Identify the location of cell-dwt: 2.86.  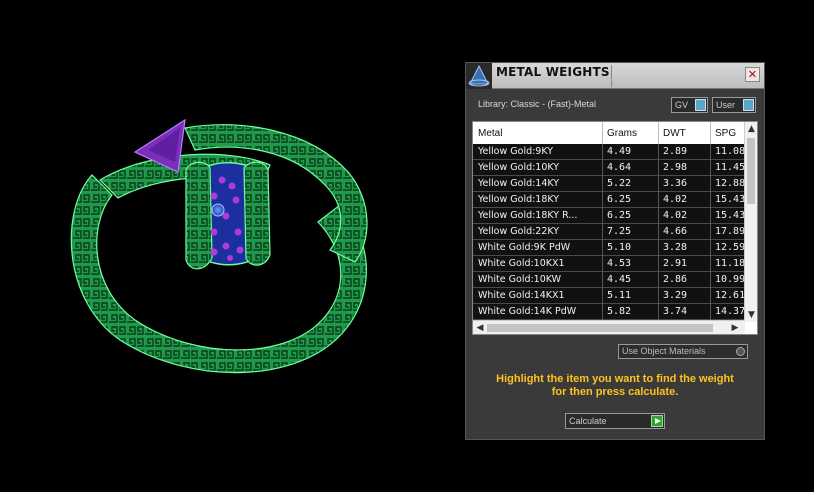
(675, 279).